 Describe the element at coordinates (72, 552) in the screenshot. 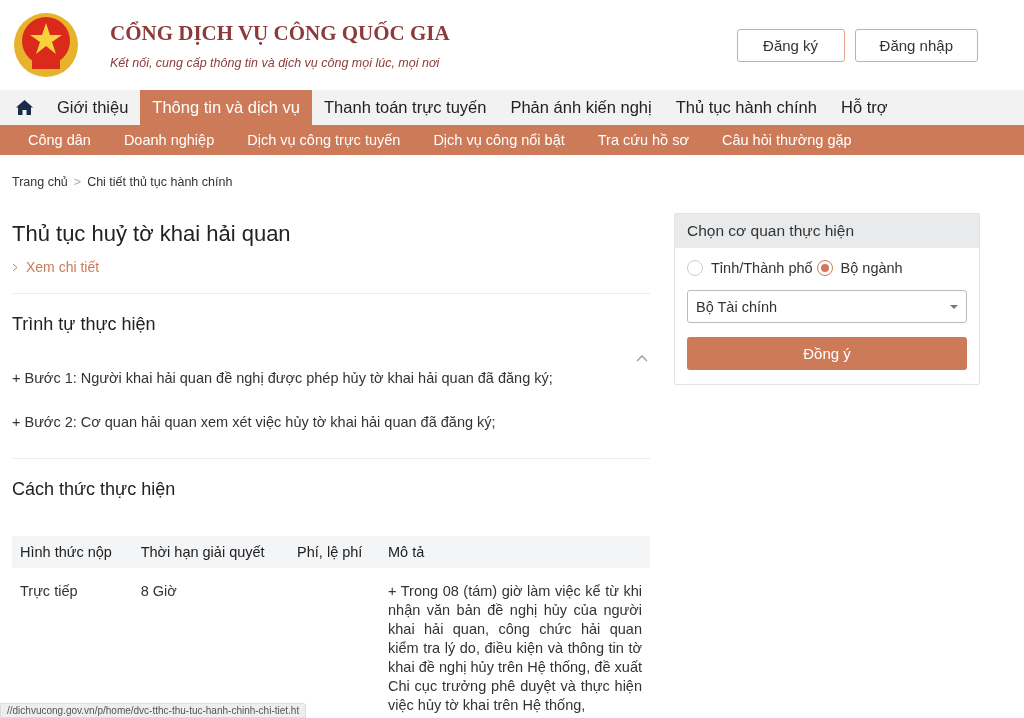

I see `table-header: Hình thức nộp` at that location.